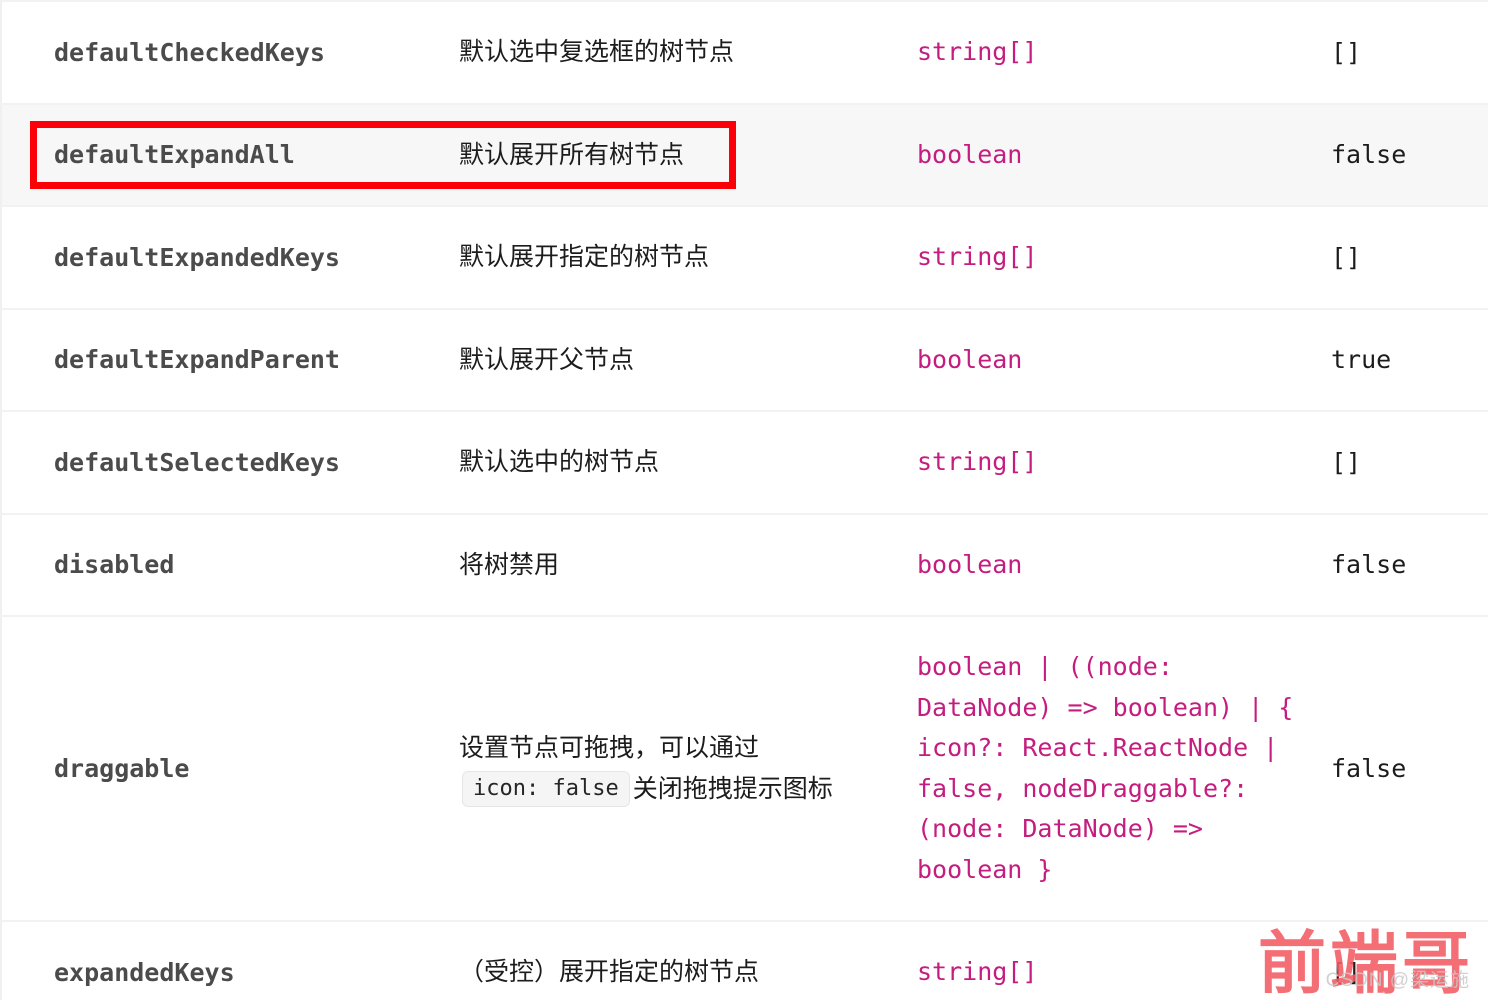 The width and height of the screenshot is (1488, 1000). Describe the element at coordinates (667, 359) in the screenshot. I see `table-cell-description: 默认展开父节点` at that location.